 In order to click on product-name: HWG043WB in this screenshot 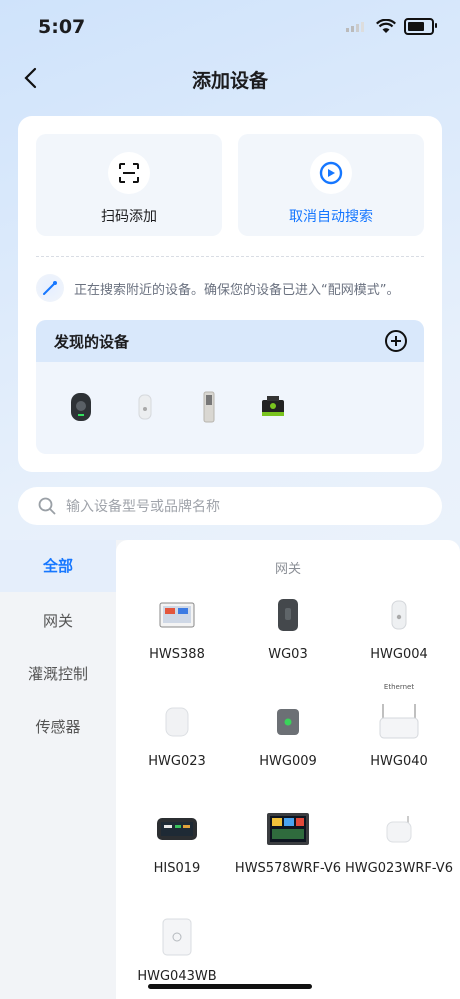, I will do `click(177, 976)`.